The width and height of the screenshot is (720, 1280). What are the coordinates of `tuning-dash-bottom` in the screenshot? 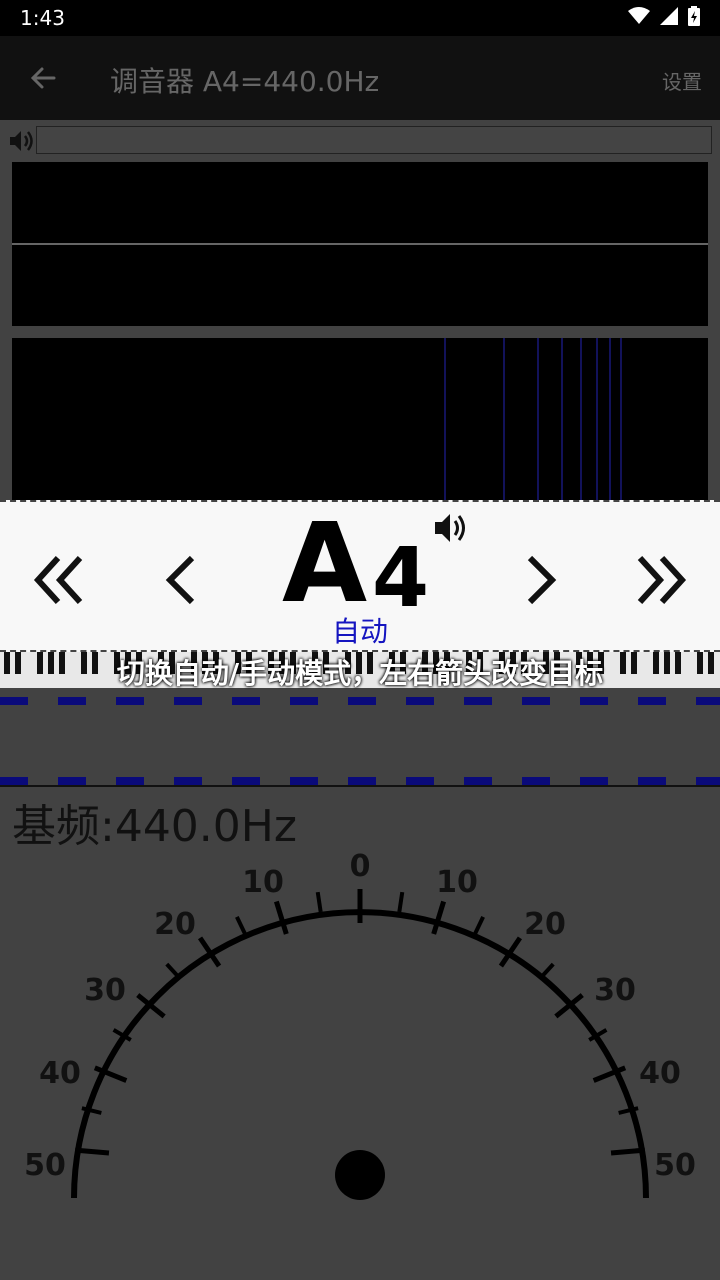 It's located at (360, 781).